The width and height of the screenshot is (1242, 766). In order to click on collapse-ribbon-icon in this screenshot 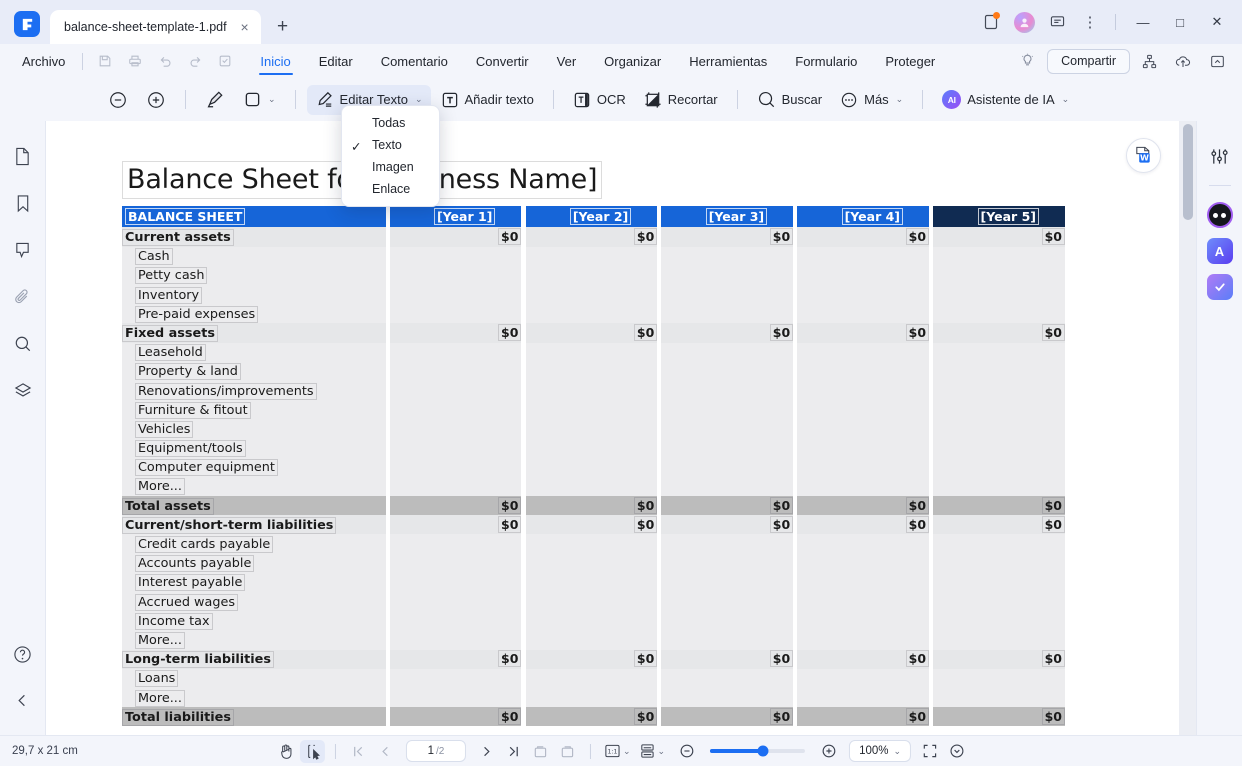, I will do `click(1217, 61)`.